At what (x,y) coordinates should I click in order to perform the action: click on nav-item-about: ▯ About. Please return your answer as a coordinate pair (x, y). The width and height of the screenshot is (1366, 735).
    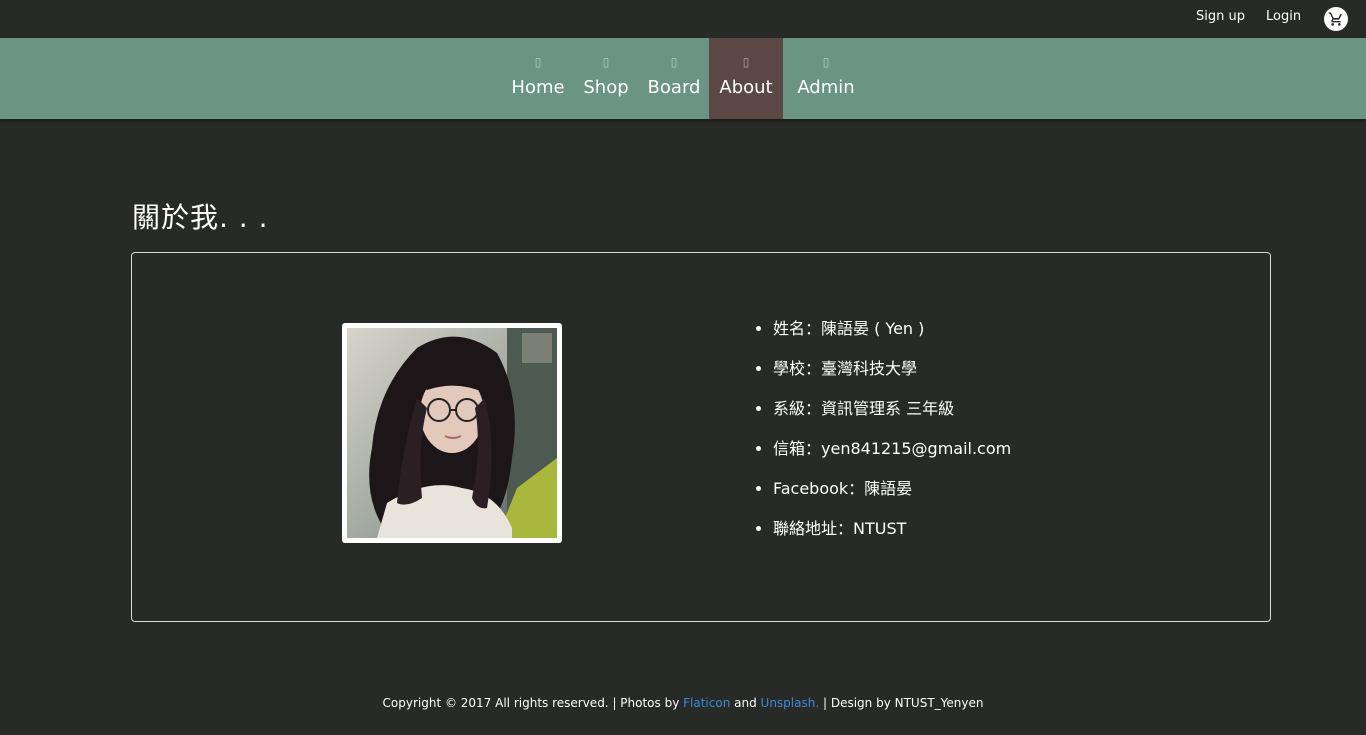
    Looking at the image, I should click on (746, 78).